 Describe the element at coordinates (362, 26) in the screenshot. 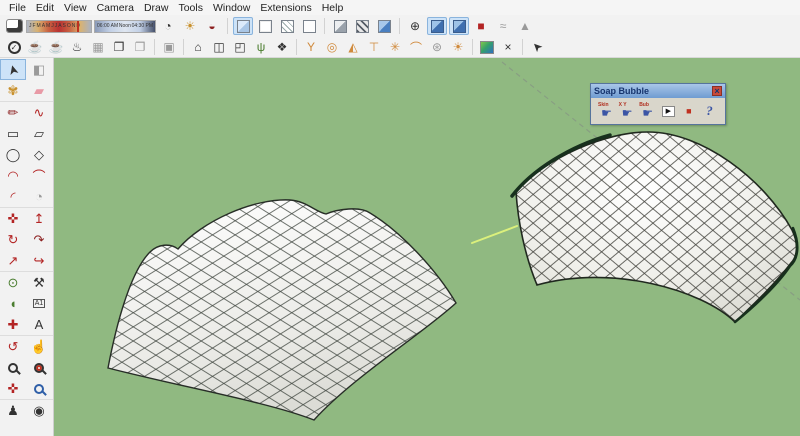

I see `shaded-textures-cube-icon` at that location.